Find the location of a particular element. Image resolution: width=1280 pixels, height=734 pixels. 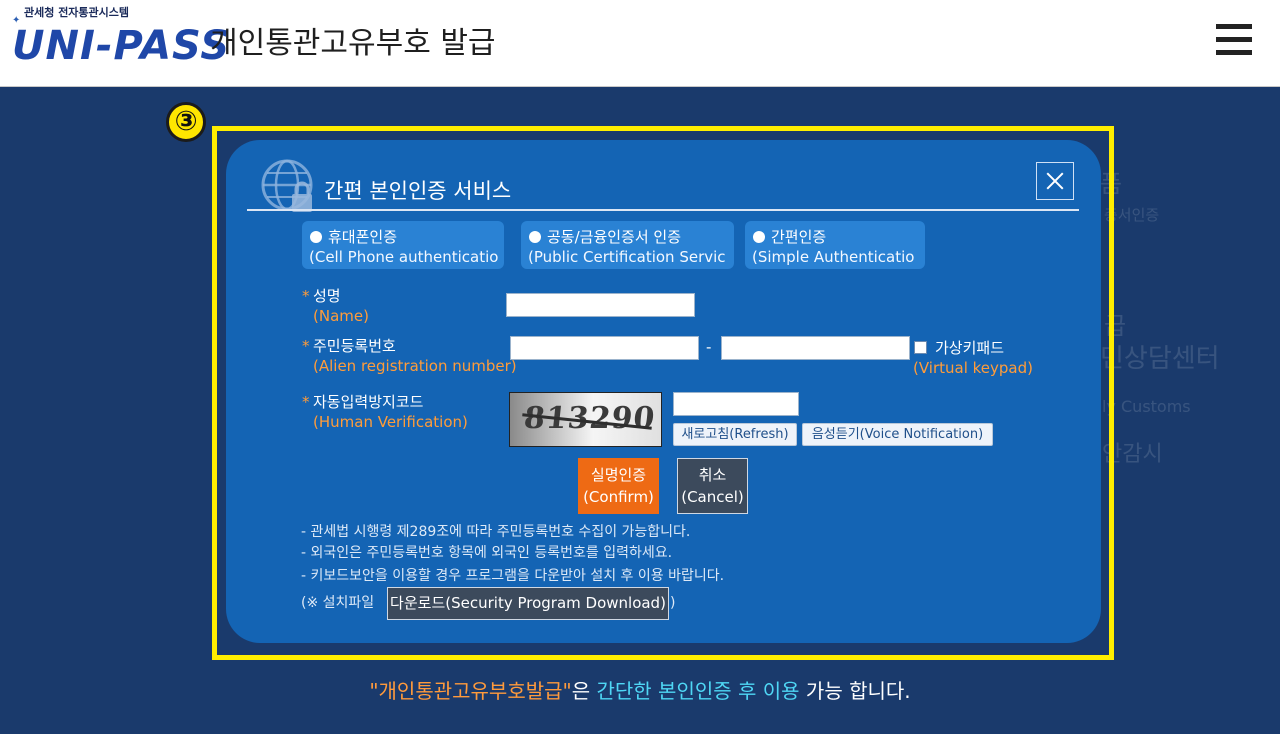

close-button is located at coordinates (1055, 181).